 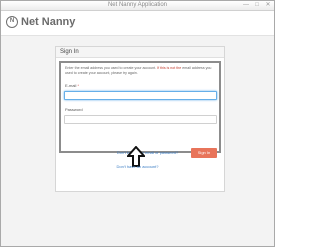 I want to click on close-icon: ✕, so click(x=268, y=5).